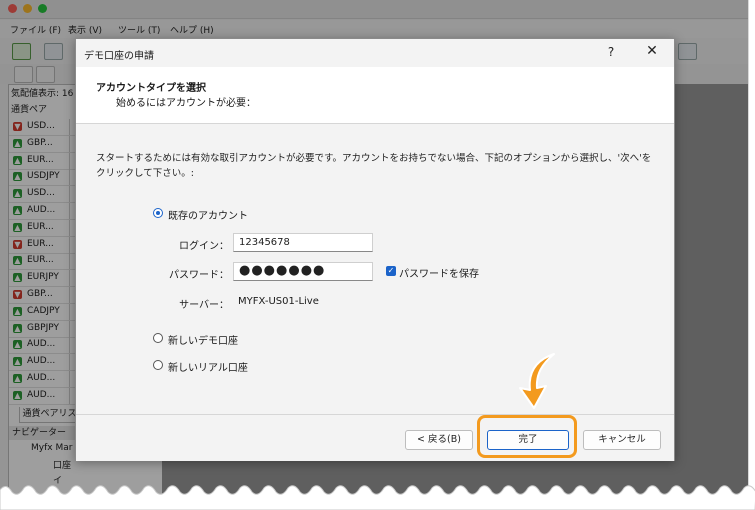  I want to click on radio-new-demo-account-label: 新しいデモ口座, so click(203, 341).